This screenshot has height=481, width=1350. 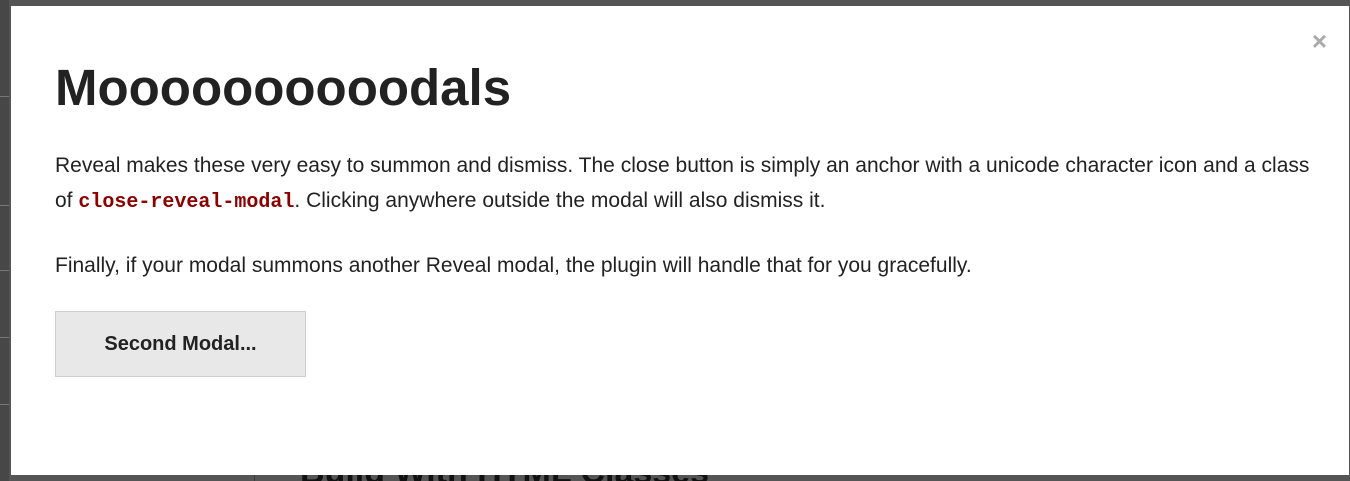 What do you see at coordinates (4, 240) in the screenshot?
I see `background-sidebar-edge` at bounding box center [4, 240].